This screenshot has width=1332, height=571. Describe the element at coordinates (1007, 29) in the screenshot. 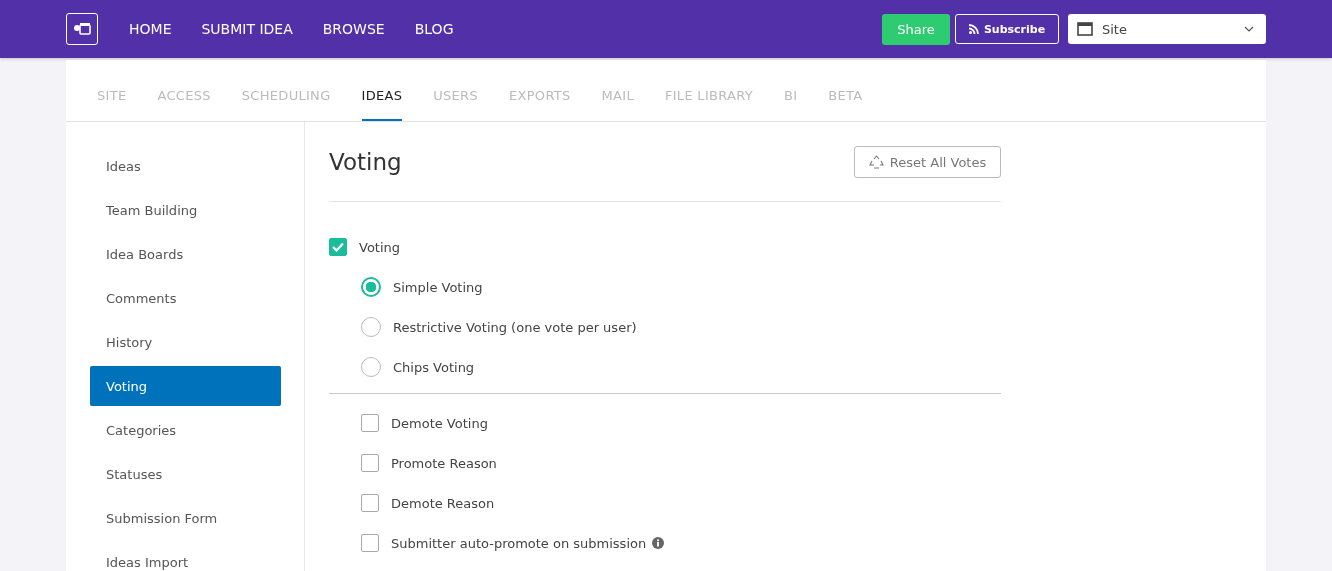

I see `subscribe-button: Subscribe` at that location.